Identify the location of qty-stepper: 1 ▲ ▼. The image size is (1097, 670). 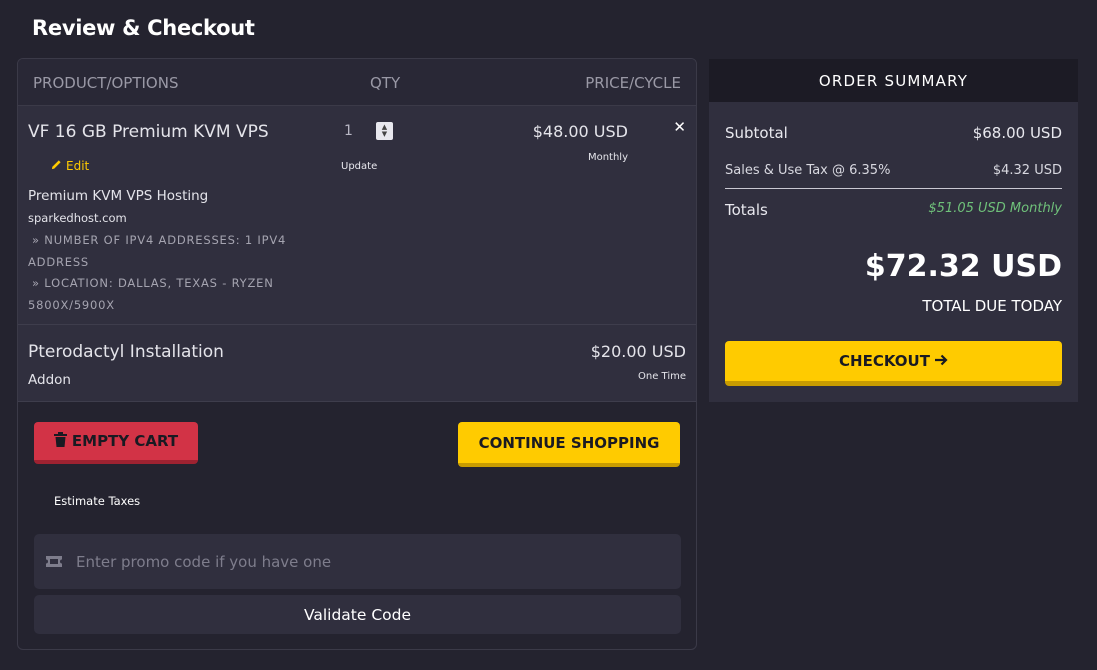
(364, 131).